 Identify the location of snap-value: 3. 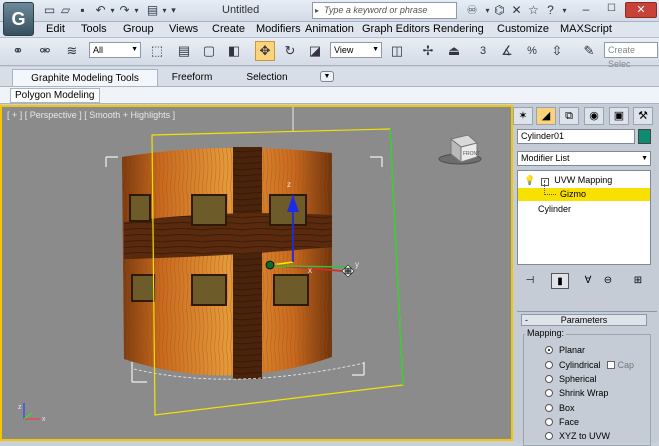
(483, 51).